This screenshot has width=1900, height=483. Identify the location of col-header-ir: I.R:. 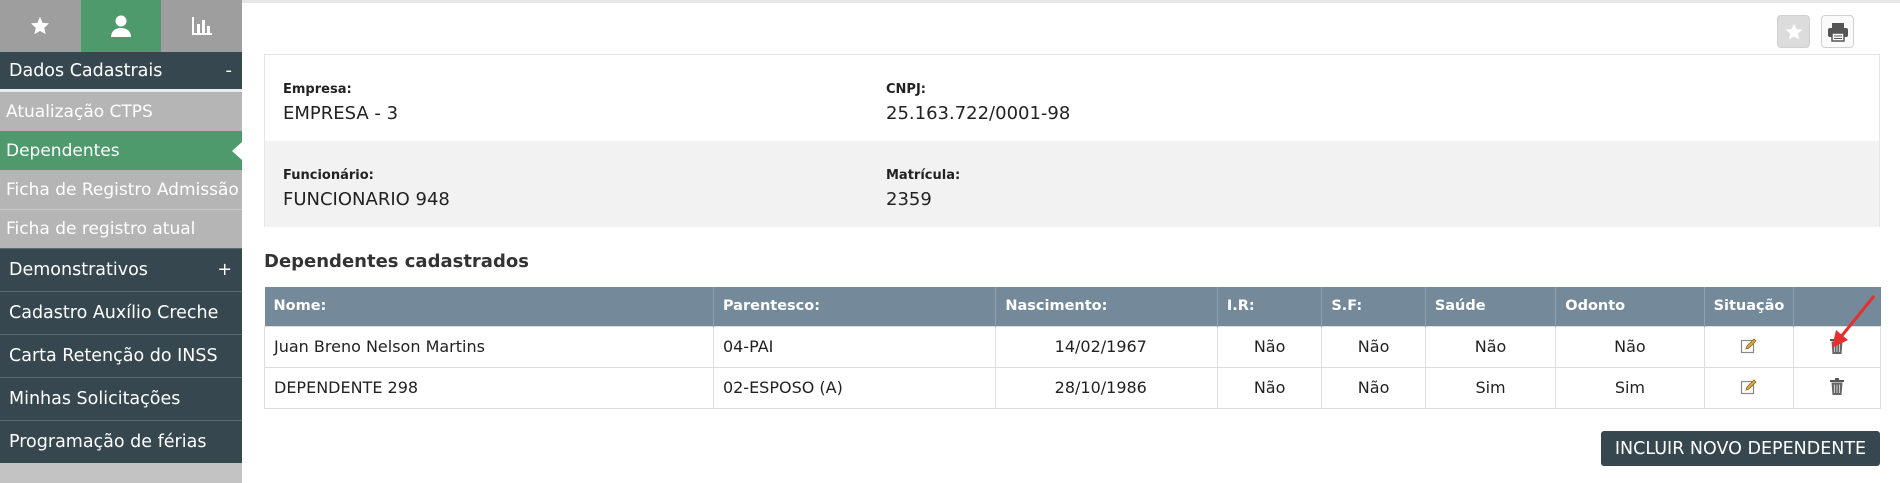
(1270, 306).